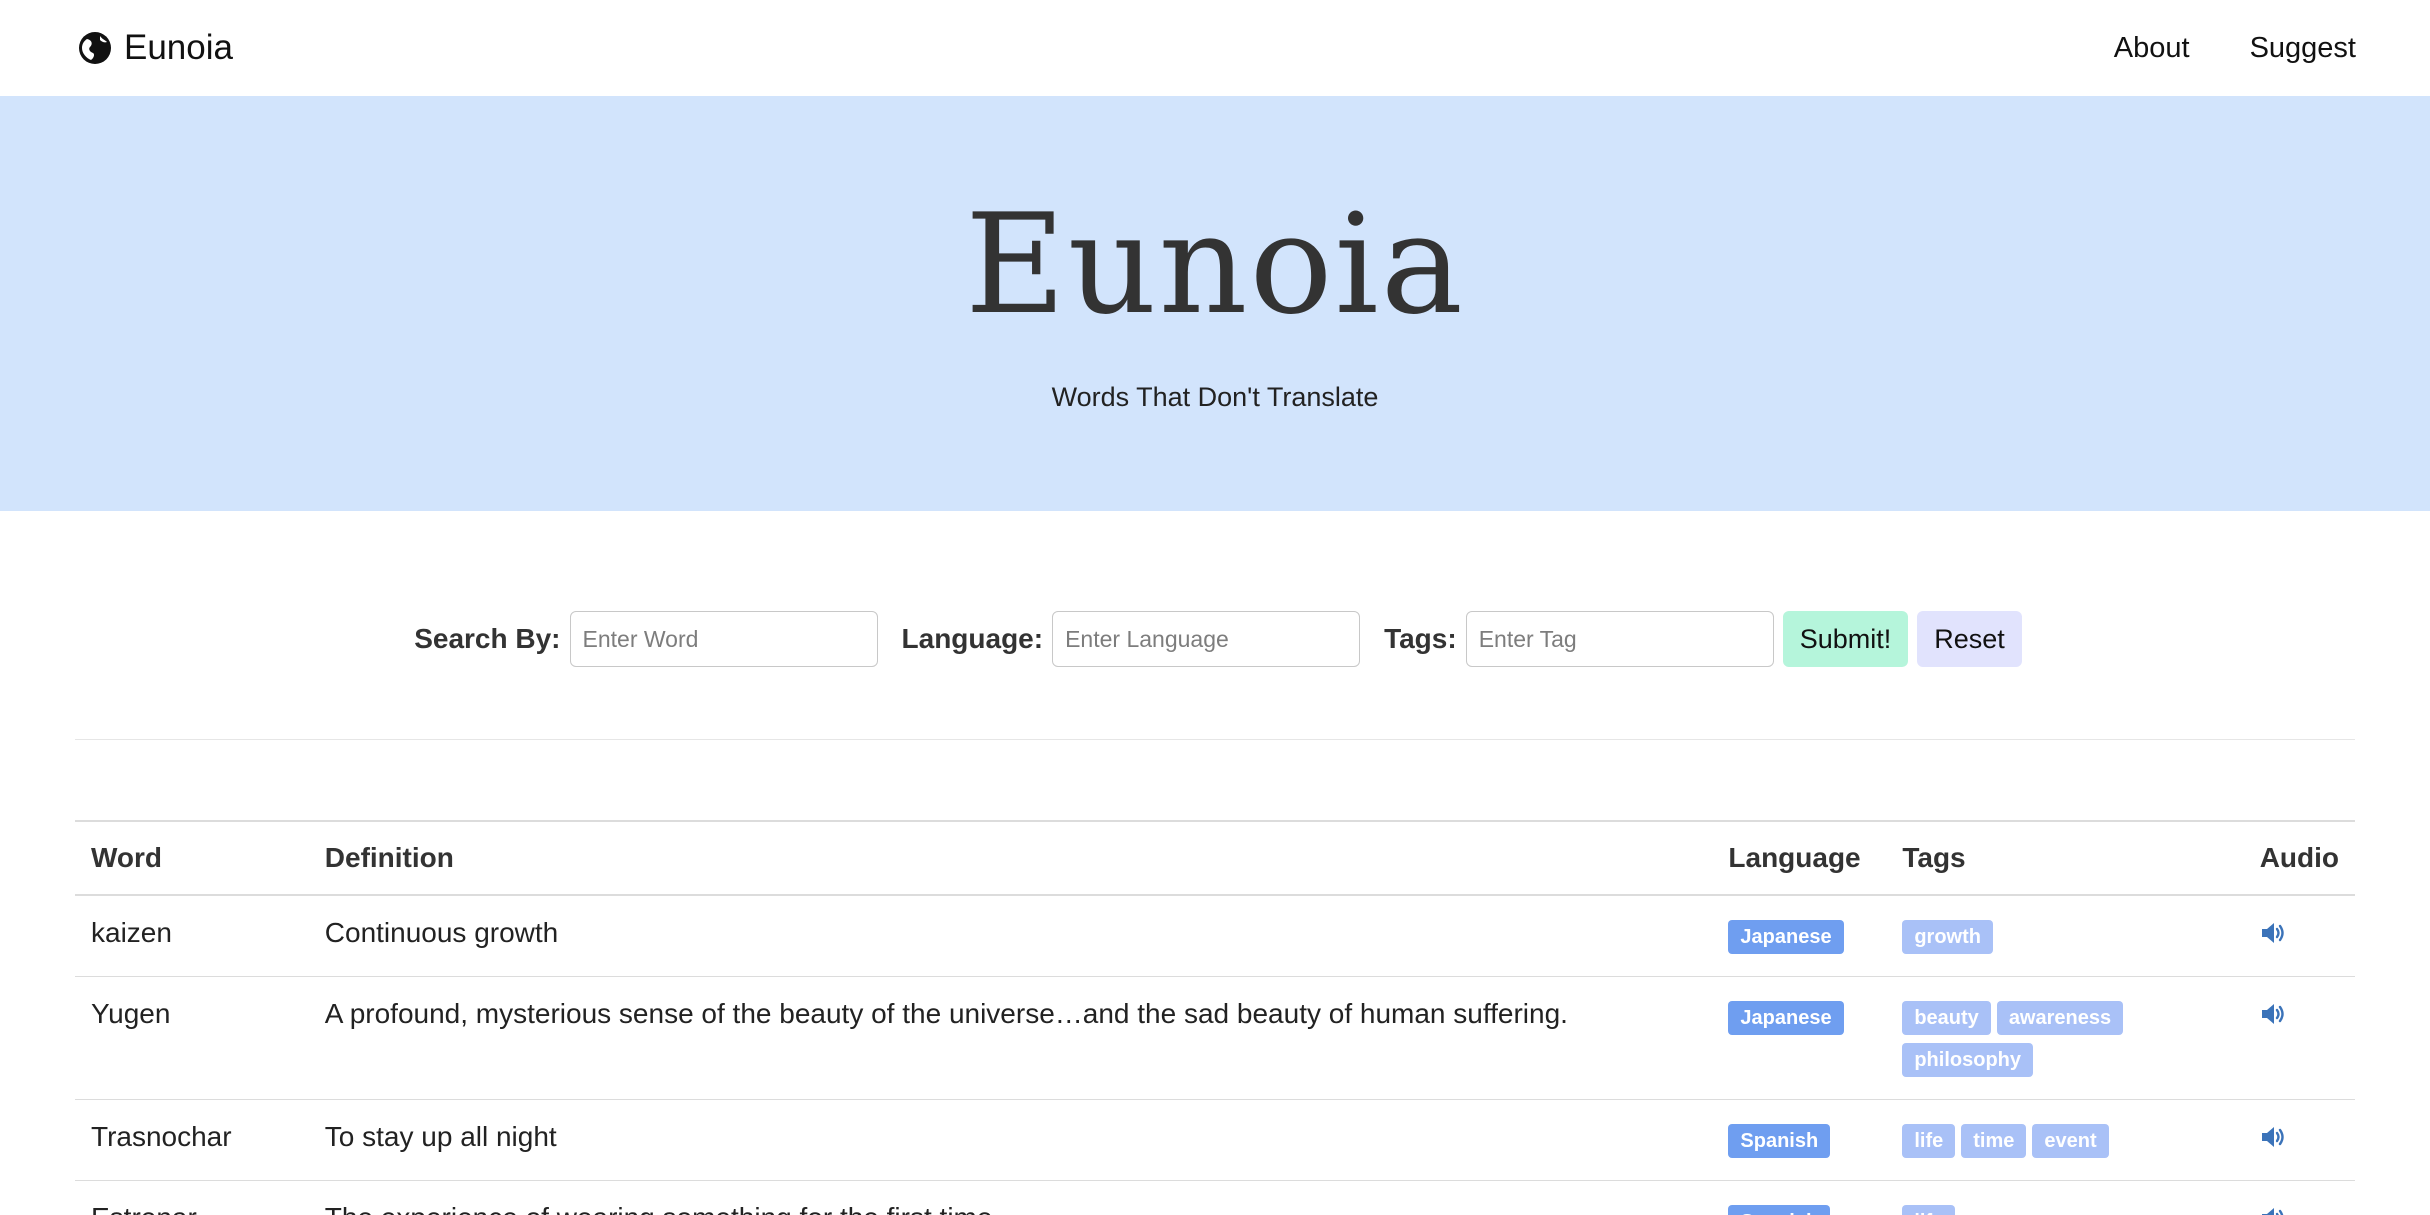 The image size is (2430, 1215). I want to click on globe-icon, so click(95, 48).